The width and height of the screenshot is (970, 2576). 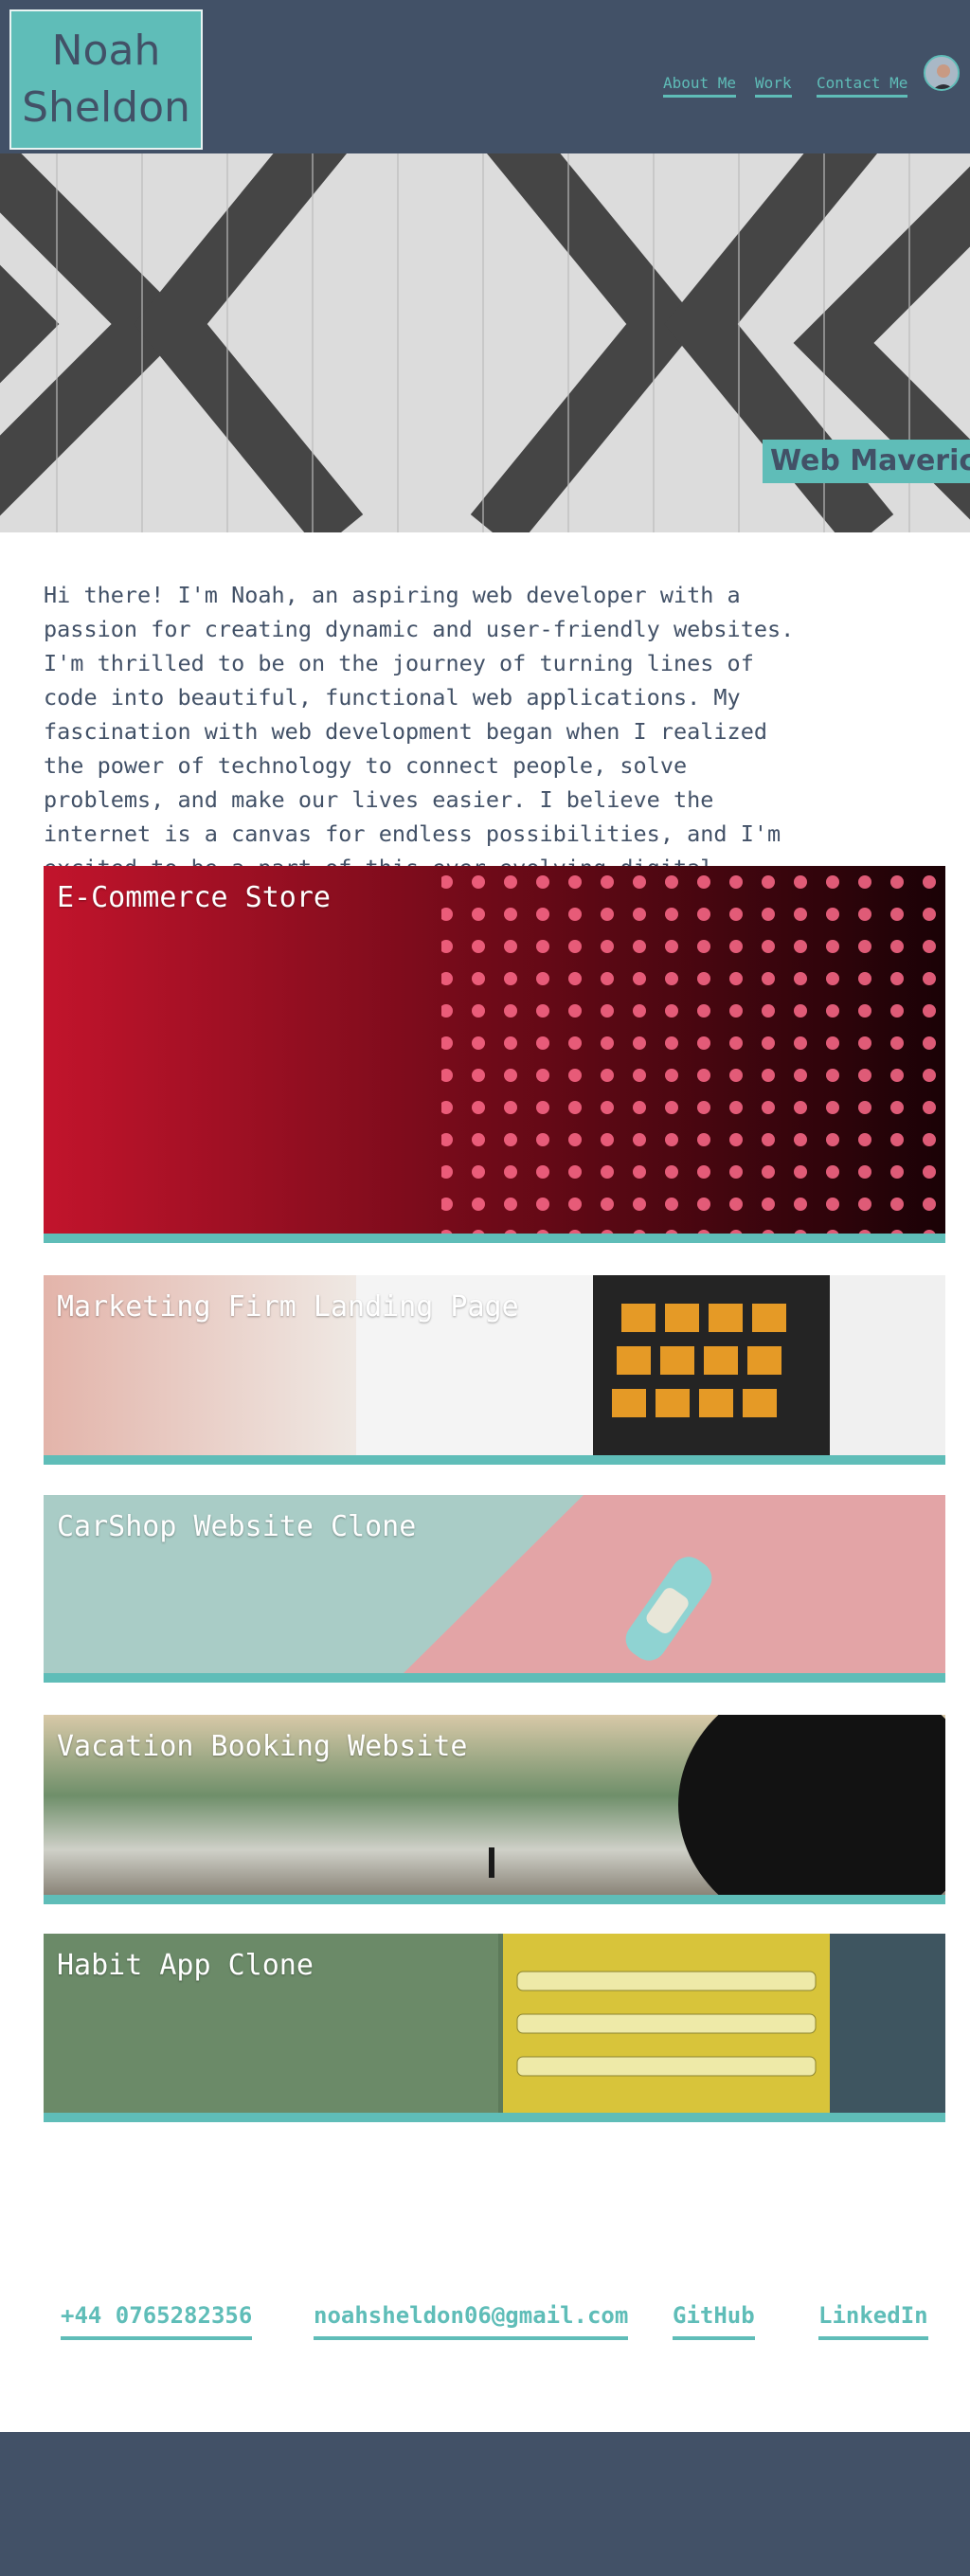 I want to click on github-link: GitHub, so click(x=714, y=2321).